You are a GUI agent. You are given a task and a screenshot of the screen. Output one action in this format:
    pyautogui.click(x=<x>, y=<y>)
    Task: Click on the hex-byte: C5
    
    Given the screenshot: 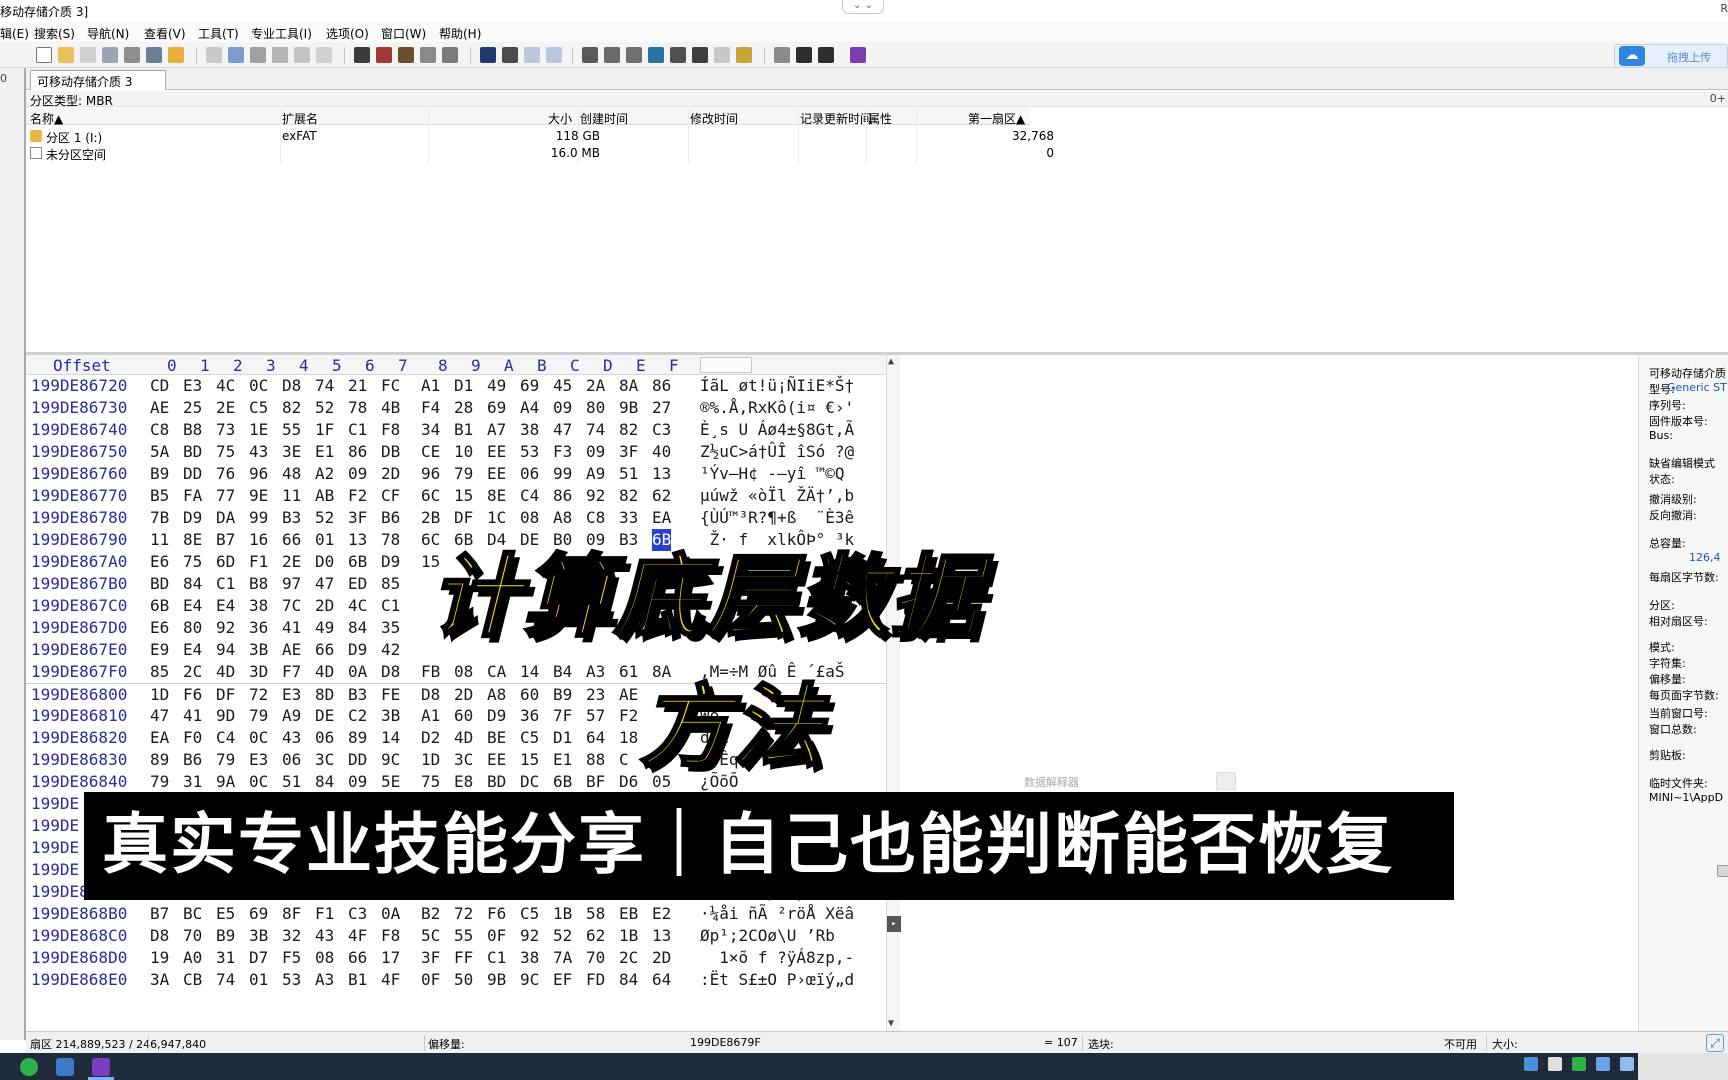 What is the action you would take?
    pyautogui.click(x=529, y=738)
    